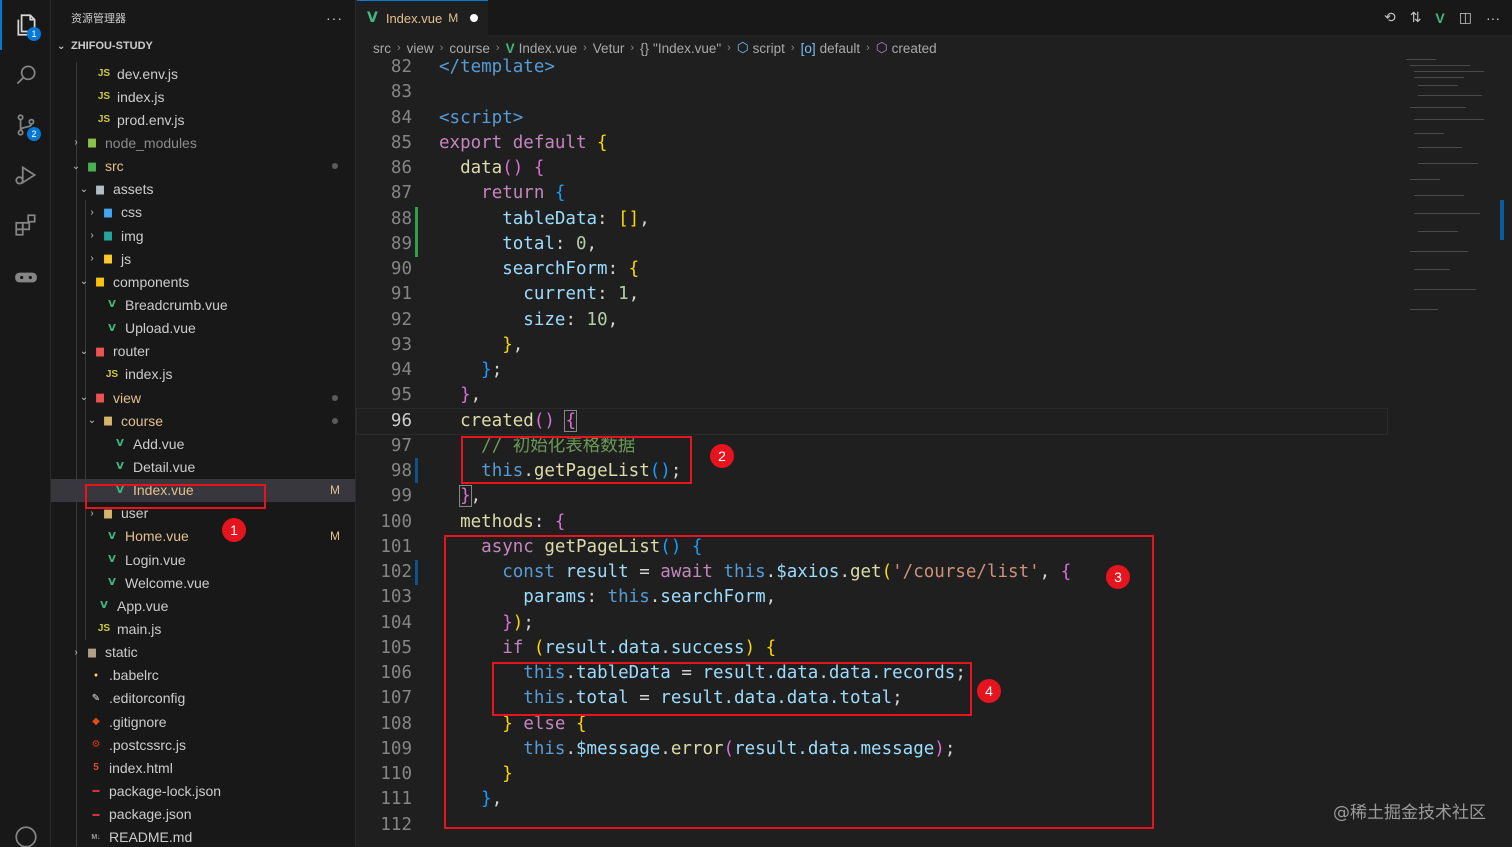 This screenshot has height=847, width=1512. What do you see at coordinates (872, 92) in the screenshot?
I see `code-line: 83` at bounding box center [872, 92].